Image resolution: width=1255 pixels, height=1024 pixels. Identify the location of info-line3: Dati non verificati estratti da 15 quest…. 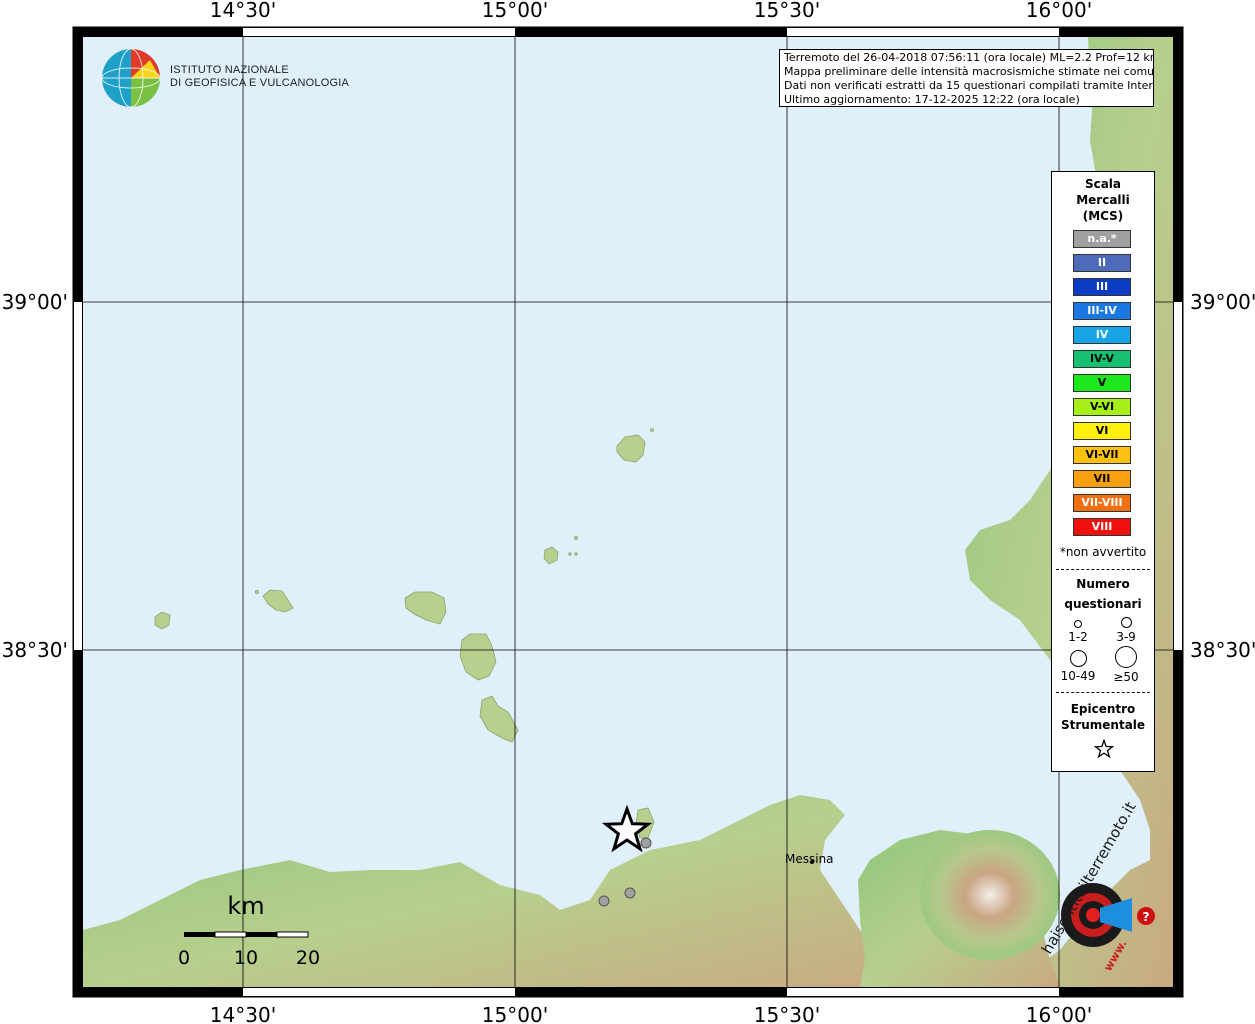
(969, 85).